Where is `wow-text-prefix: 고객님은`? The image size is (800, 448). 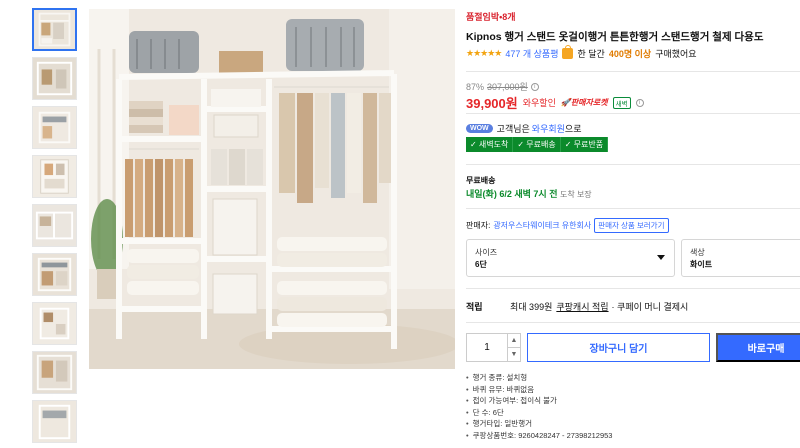 wow-text-prefix: 고객님은 is located at coordinates (513, 129).